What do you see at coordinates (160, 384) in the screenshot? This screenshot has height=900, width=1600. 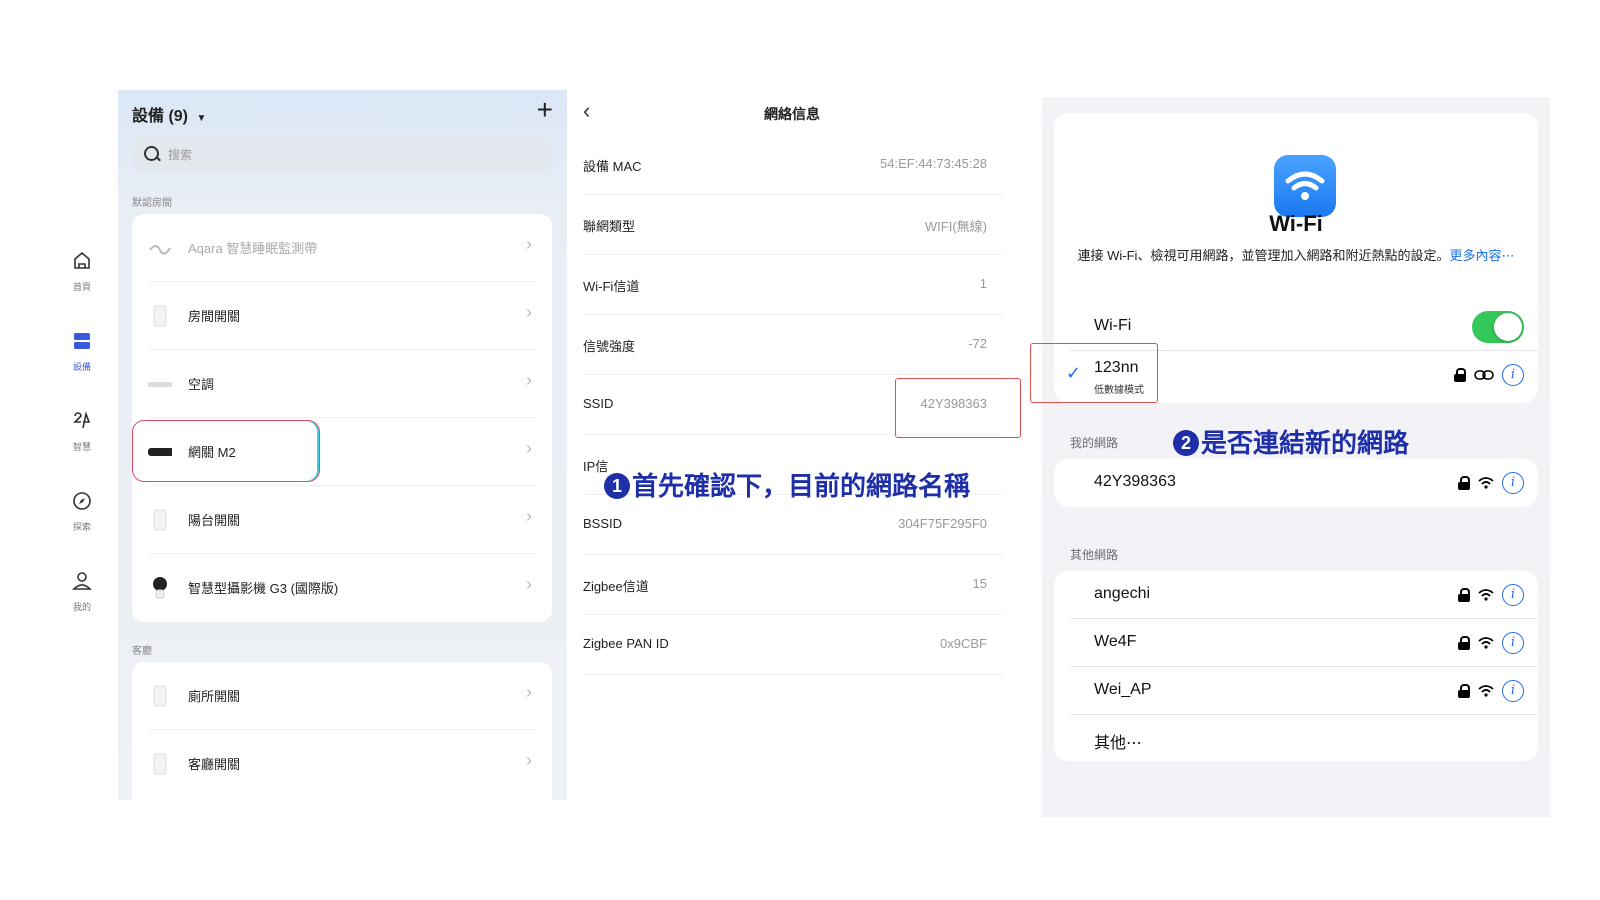 I see `air-conditioner-thumb` at bounding box center [160, 384].